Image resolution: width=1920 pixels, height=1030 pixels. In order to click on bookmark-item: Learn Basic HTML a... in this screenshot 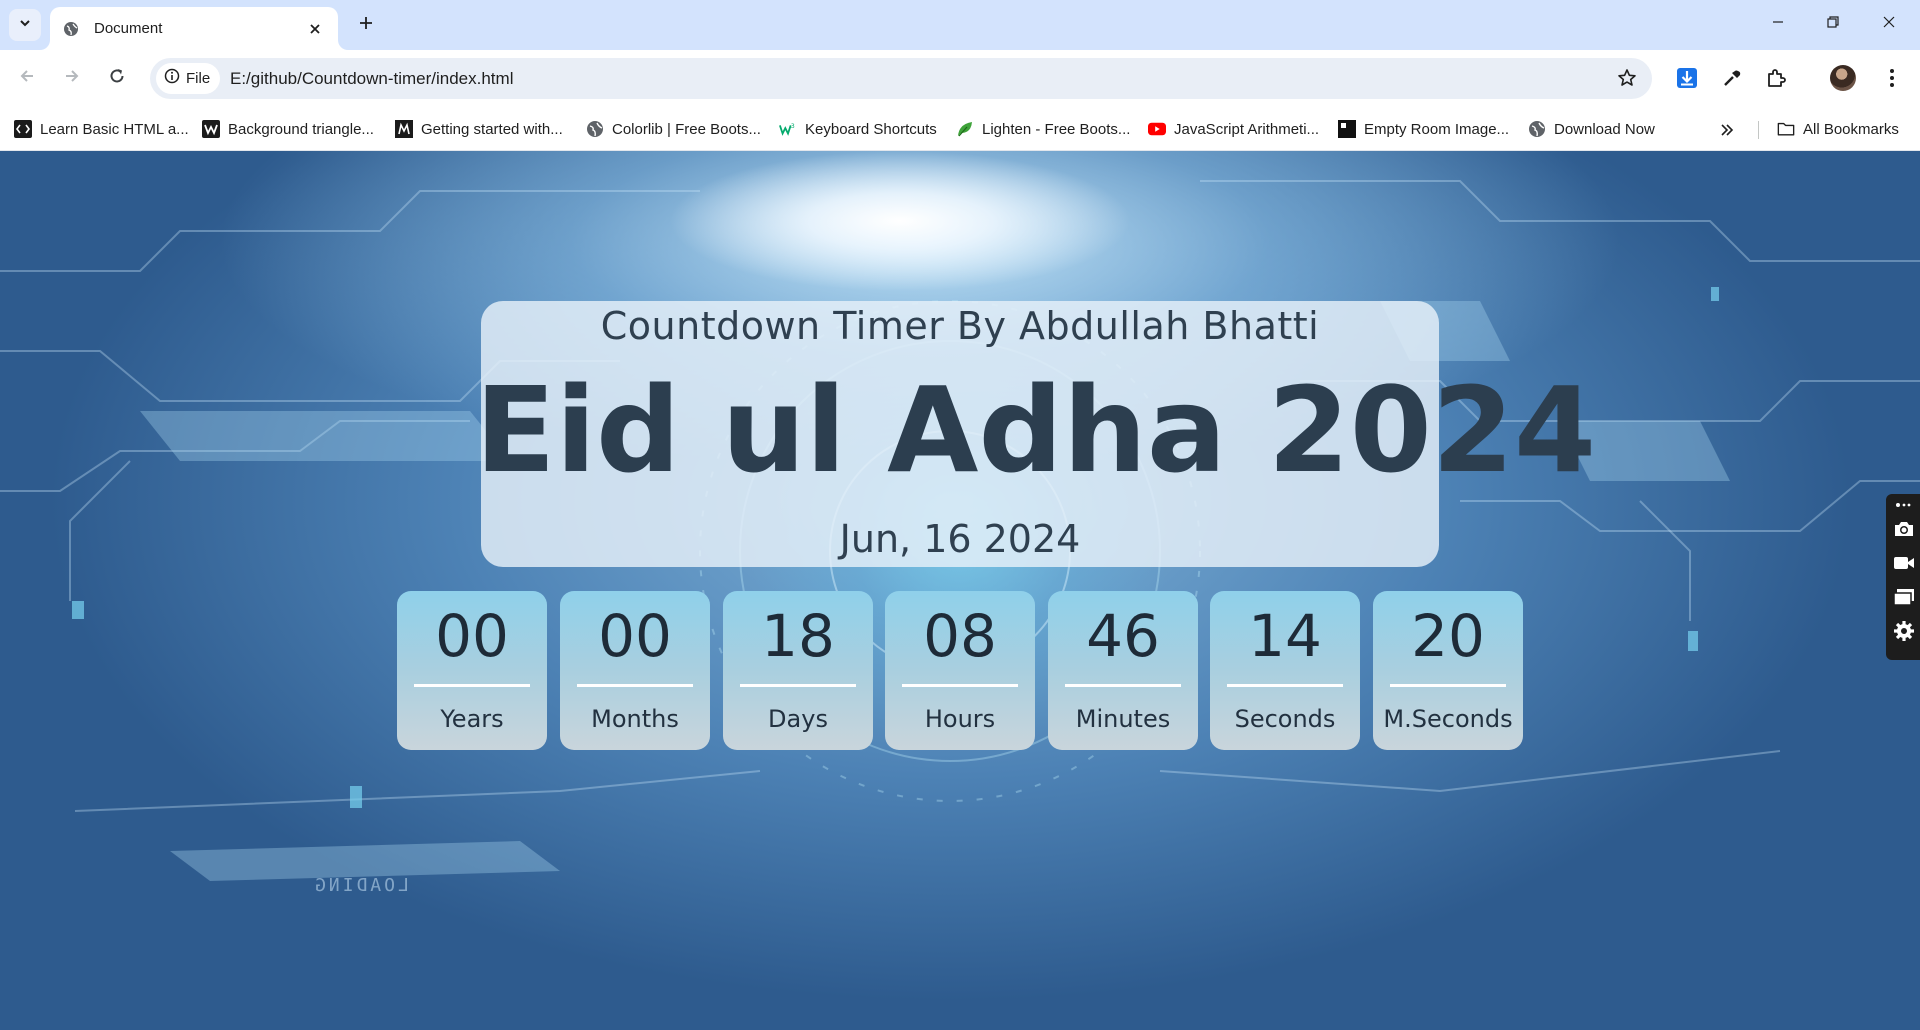, I will do `click(101, 129)`.